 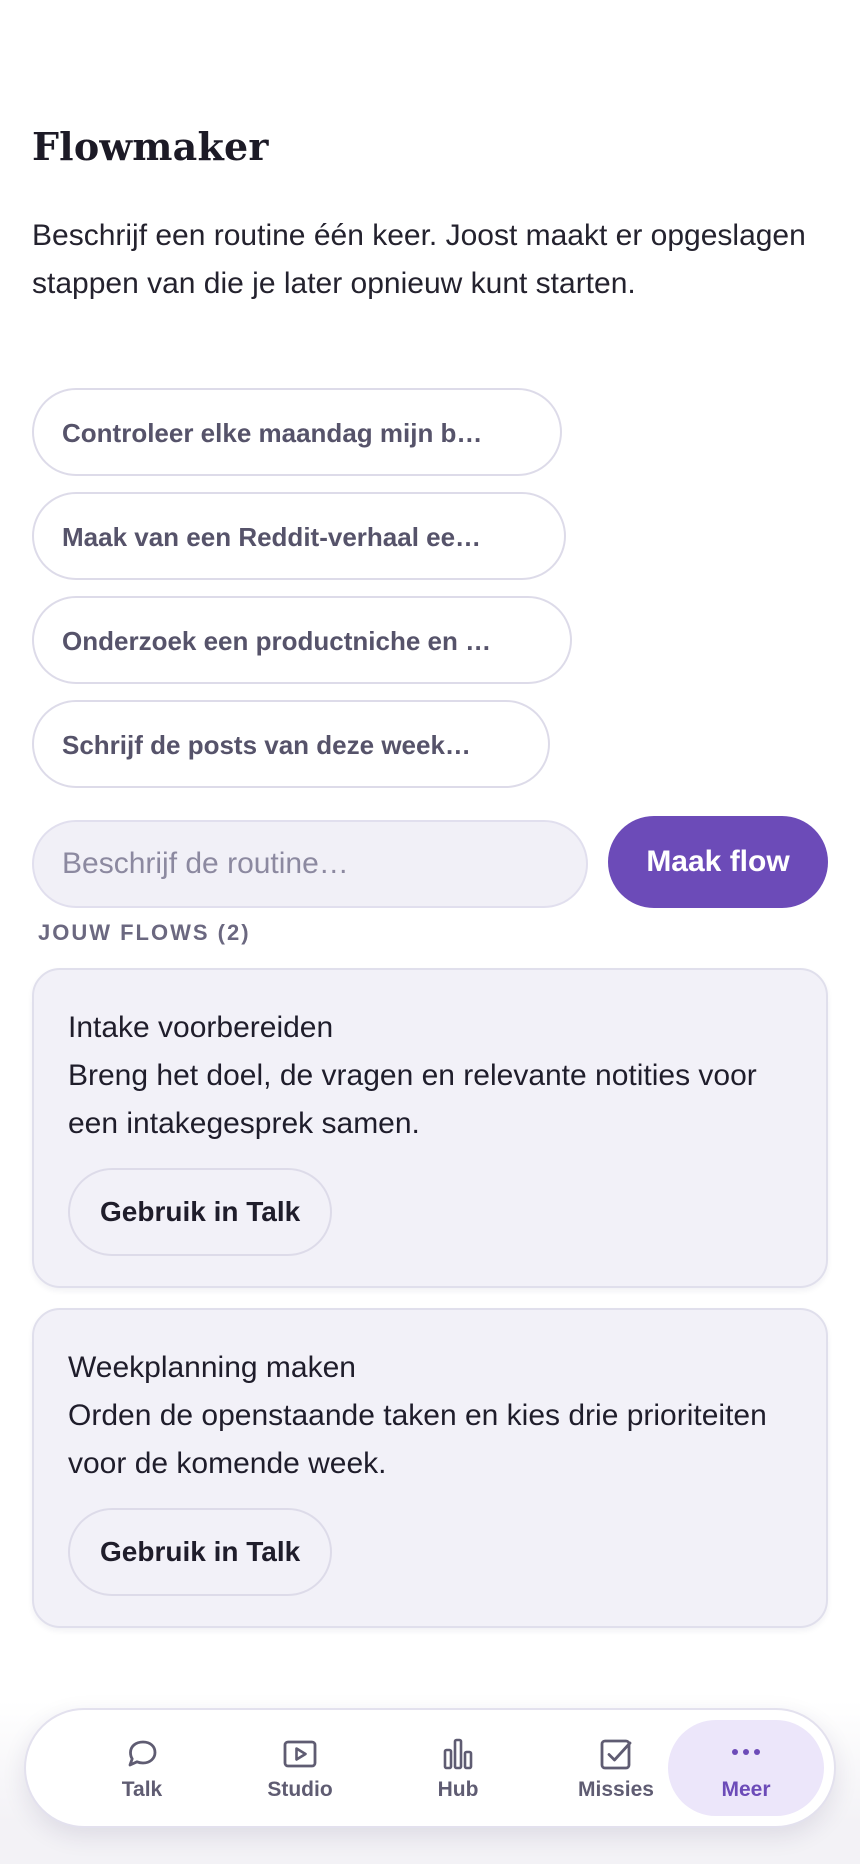 What do you see at coordinates (458, 1789) in the screenshot?
I see `nav-label: Hub` at bounding box center [458, 1789].